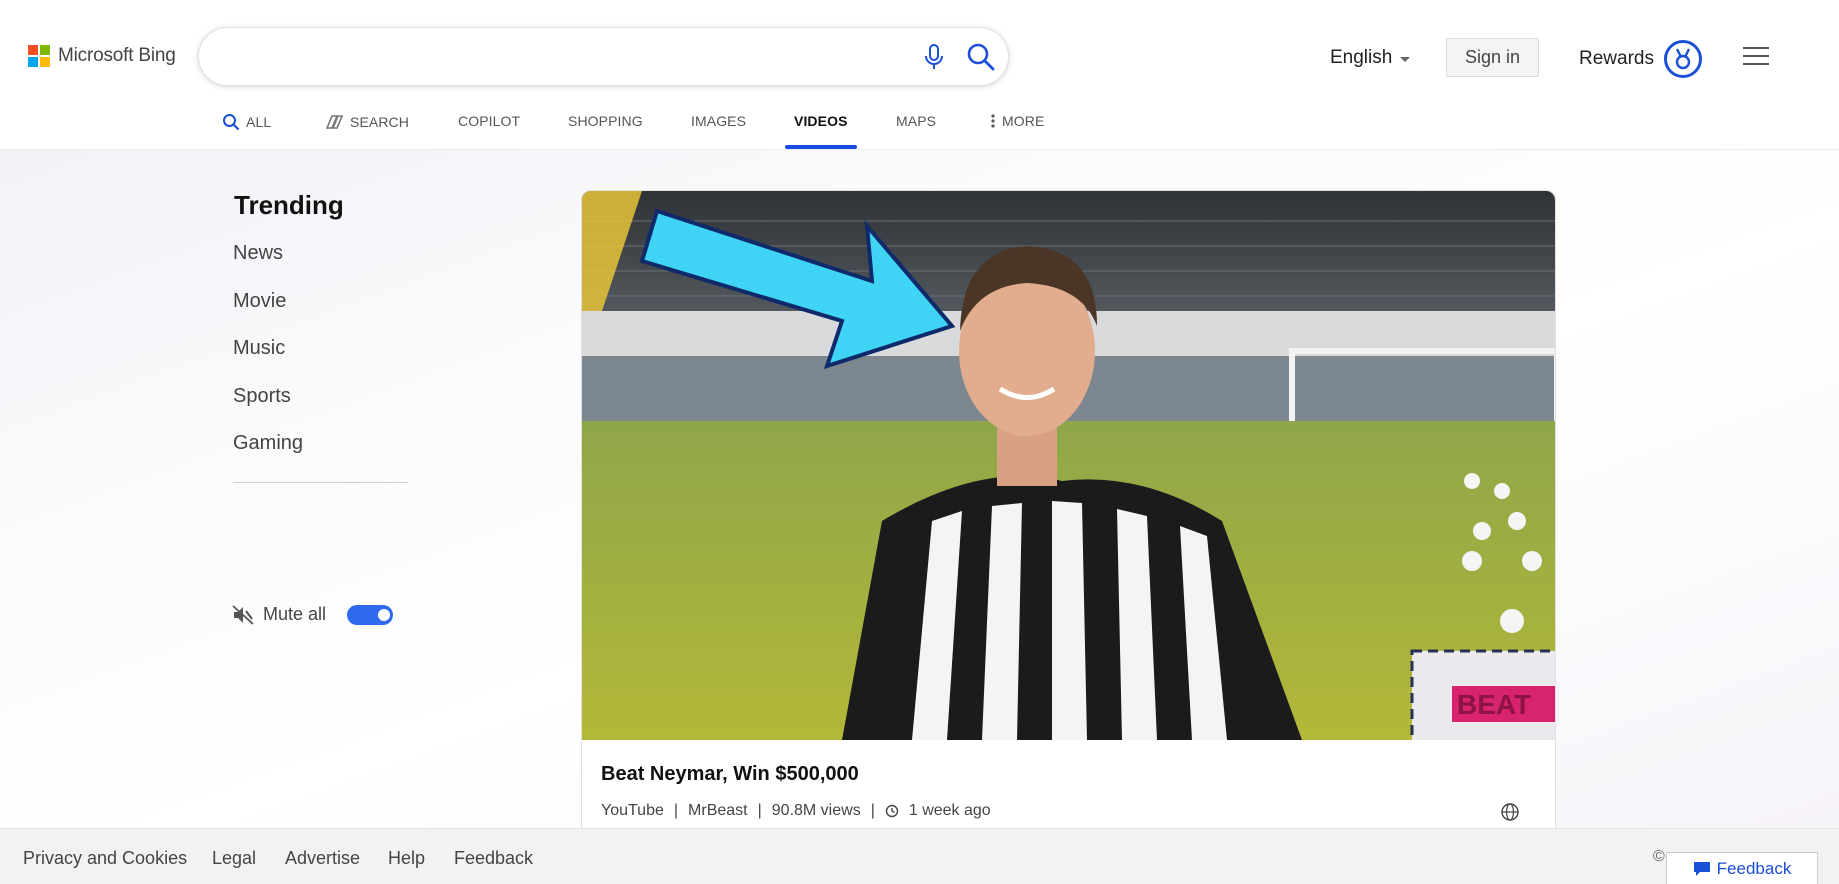  Describe the element at coordinates (1494, 704) in the screenshot. I see `sign-text: BEAT` at that location.